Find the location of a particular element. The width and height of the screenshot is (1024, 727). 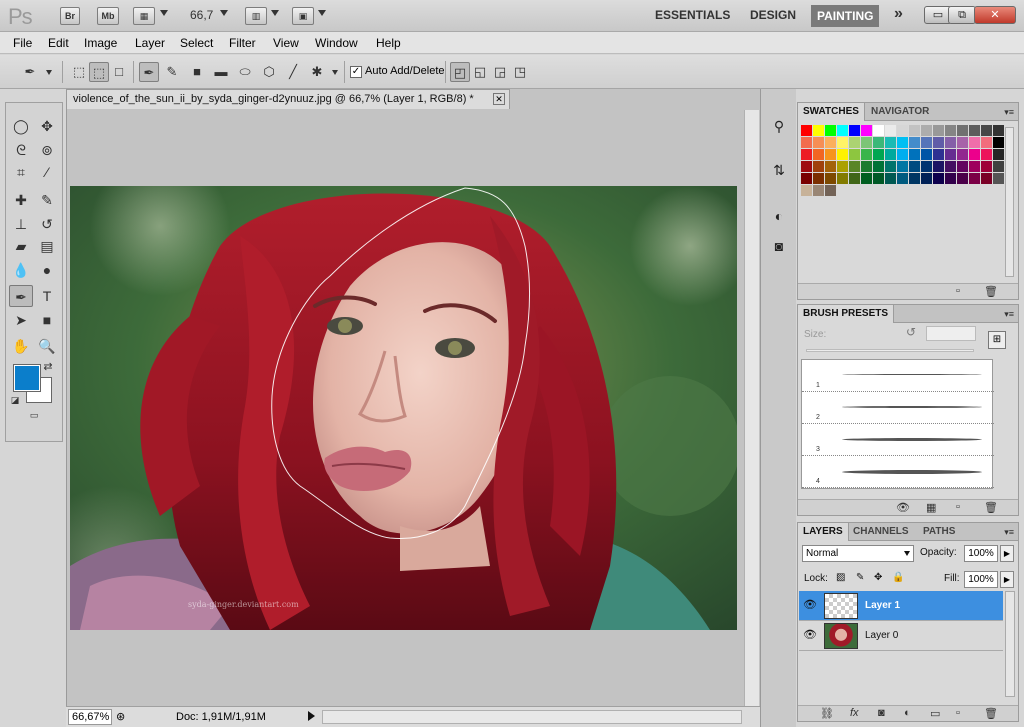

pen-tool-icon: ✒ is located at coordinates (149, 72).